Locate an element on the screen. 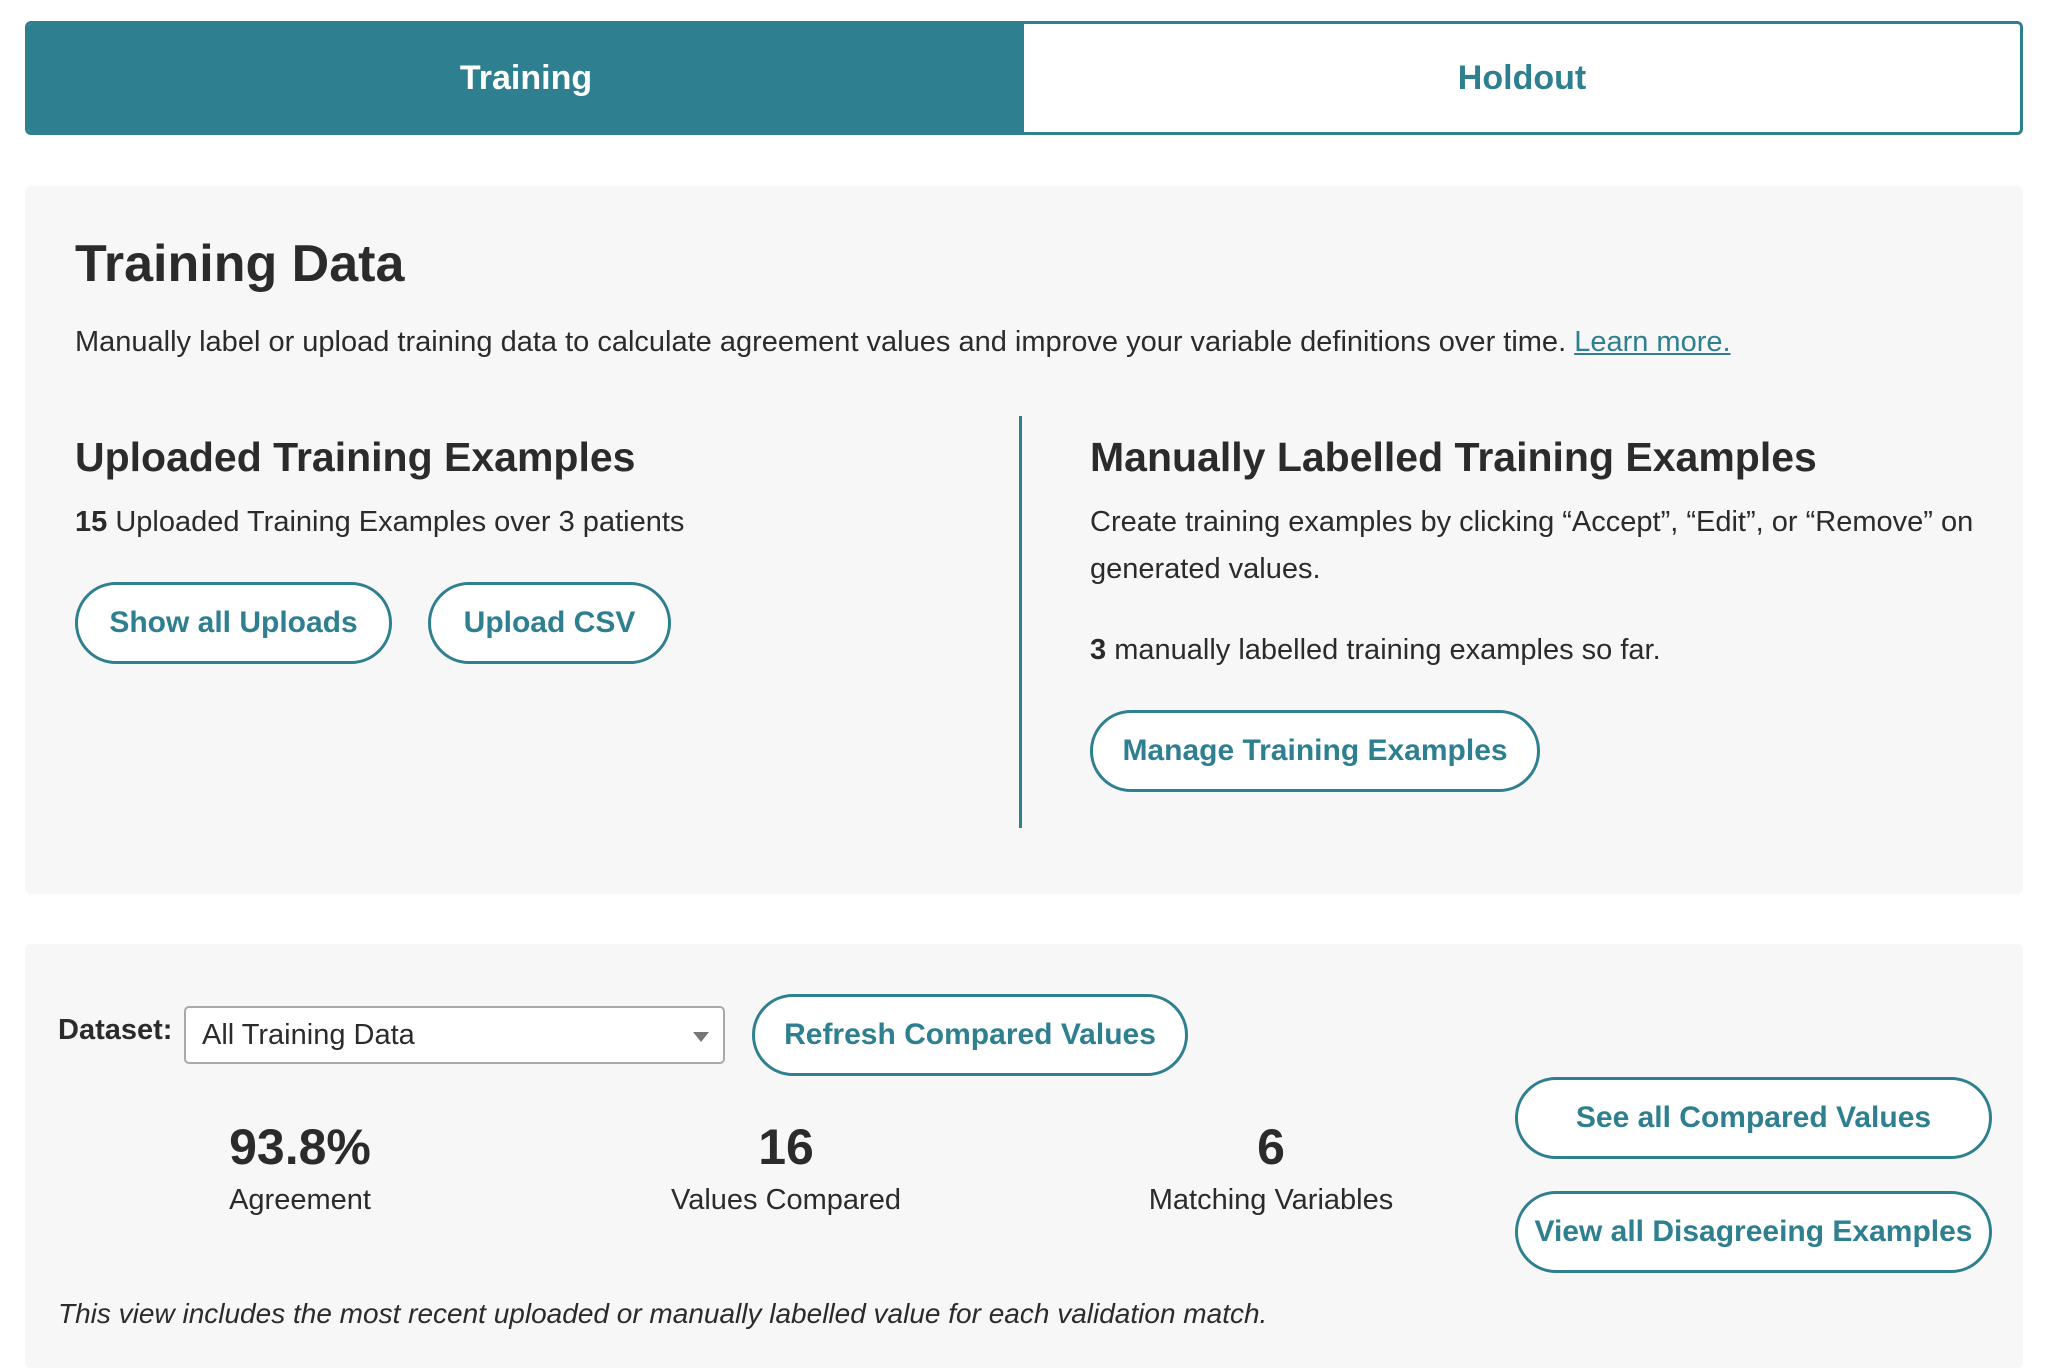 The image size is (2048, 1368). manage-training-examples-button: Manage Training Examples is located at coordinates (1315, 751).